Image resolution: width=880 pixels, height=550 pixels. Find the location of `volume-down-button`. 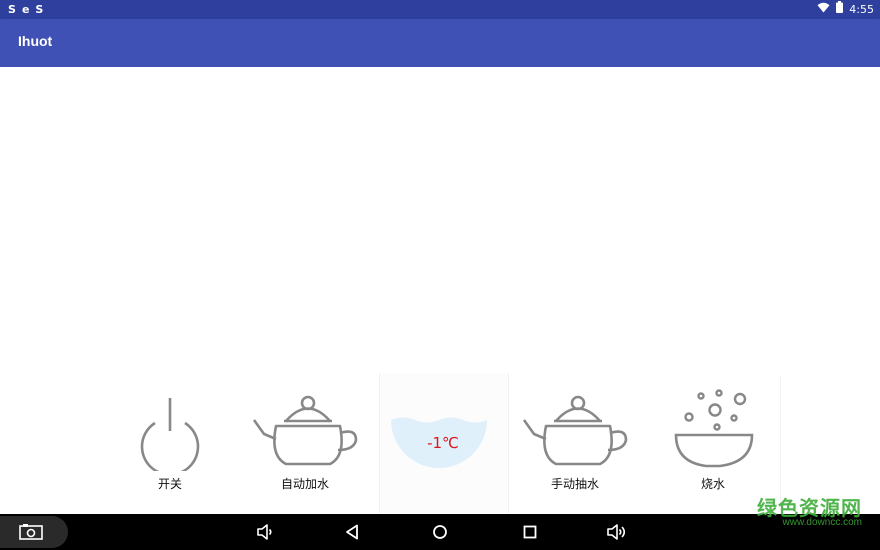

volume-down-button is located at coordinates (265, 532).